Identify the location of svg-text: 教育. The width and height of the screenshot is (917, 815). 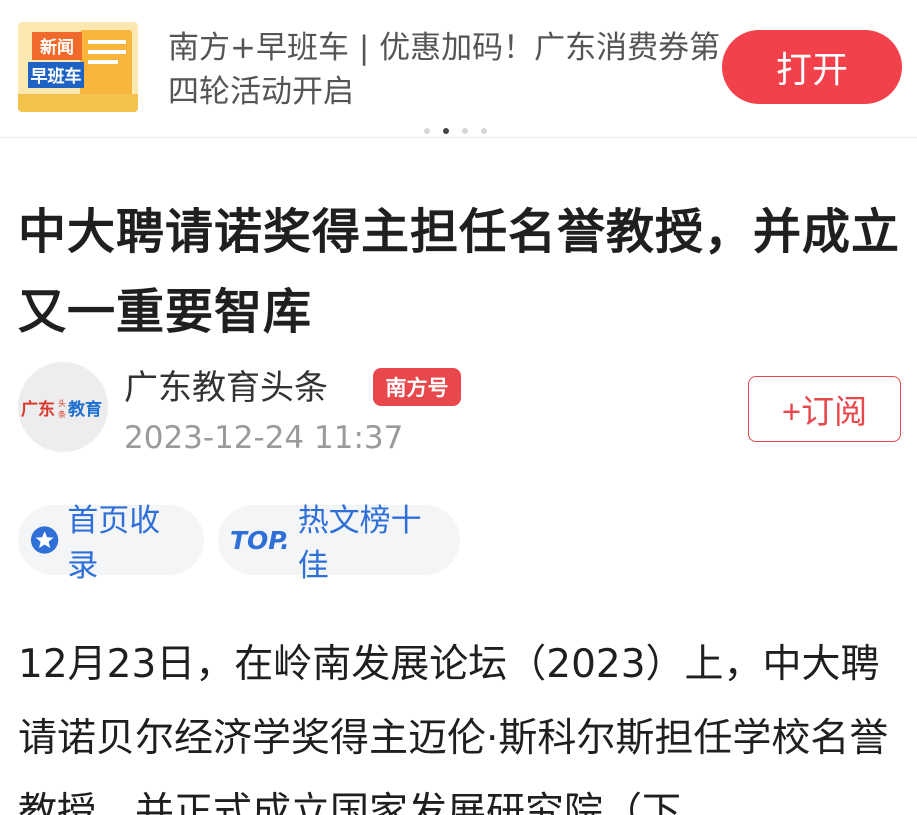
(84, 409).